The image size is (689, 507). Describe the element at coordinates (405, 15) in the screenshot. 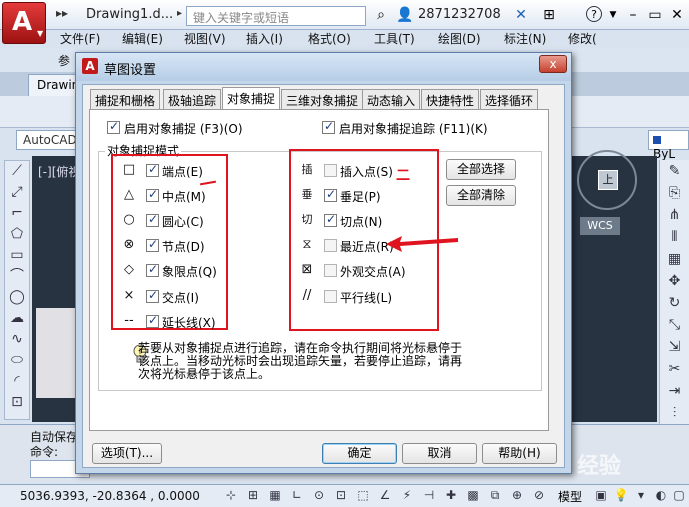

I see `user-icon: 👤` at that location.